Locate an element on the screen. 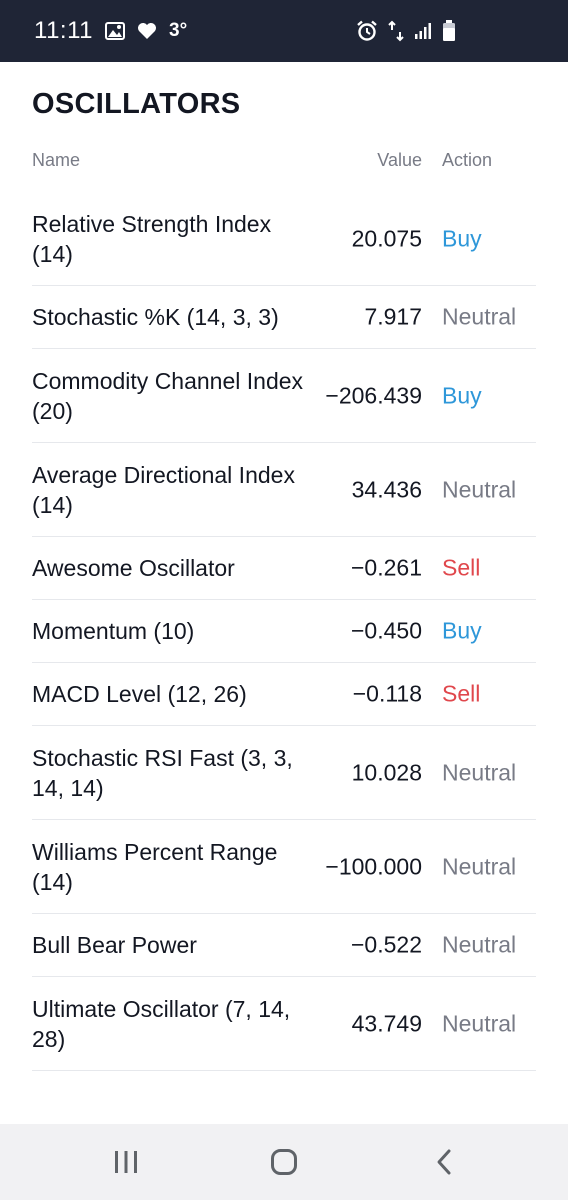 This screenshot has height=1200, width=568. status-time: 11:11 is located at coordinates (63, 30).